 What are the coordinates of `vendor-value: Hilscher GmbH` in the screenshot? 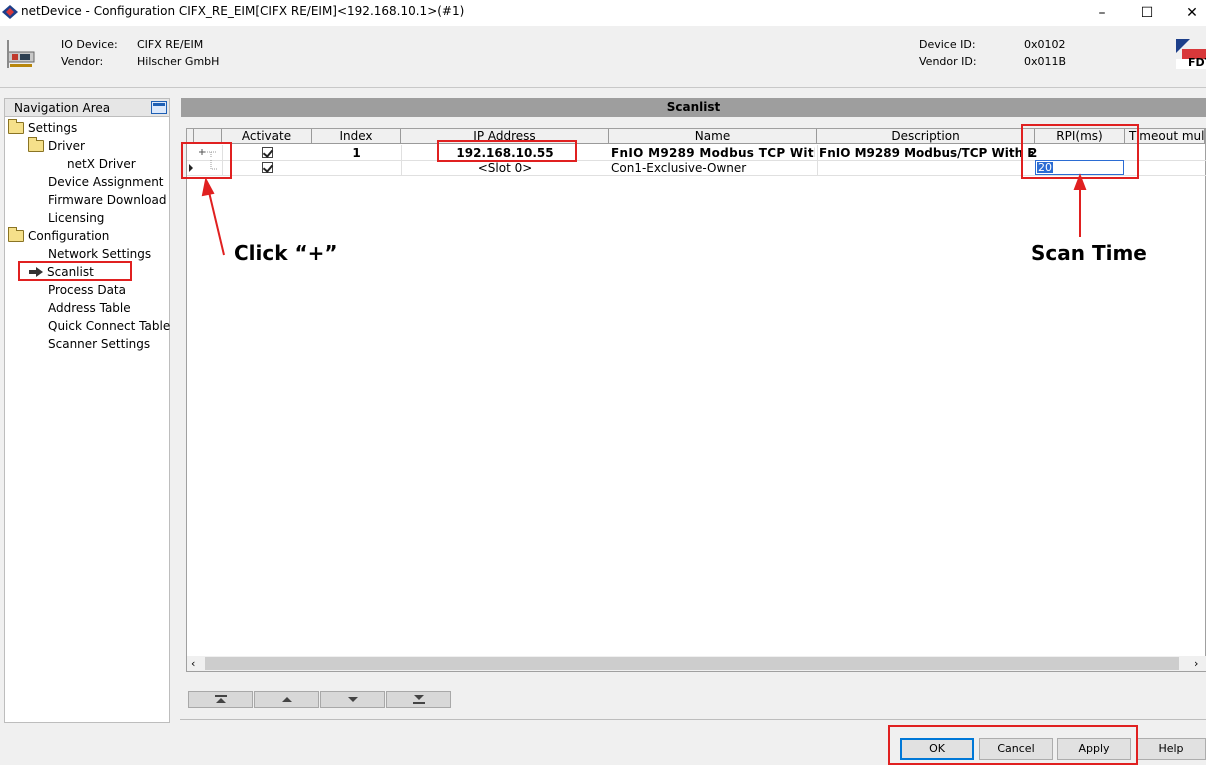 It's located at (178, 61).